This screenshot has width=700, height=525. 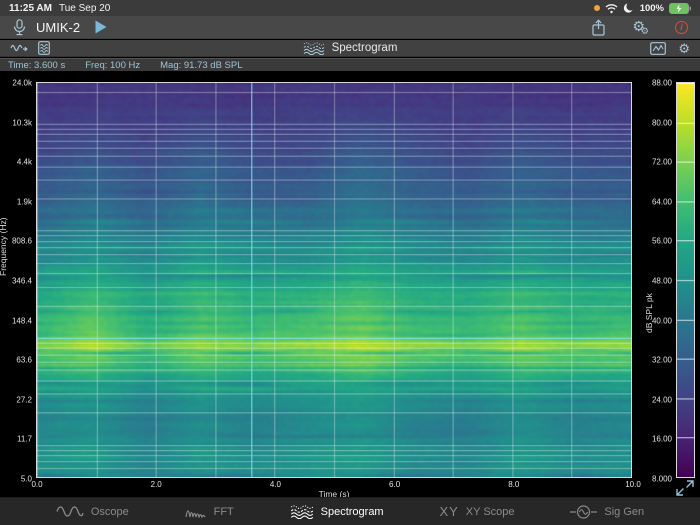 What do you see at coordinates (476, 511) in the screenshot?
I see `tab-xy-scope: XY XY Scope` at bounding box center [476, 511].